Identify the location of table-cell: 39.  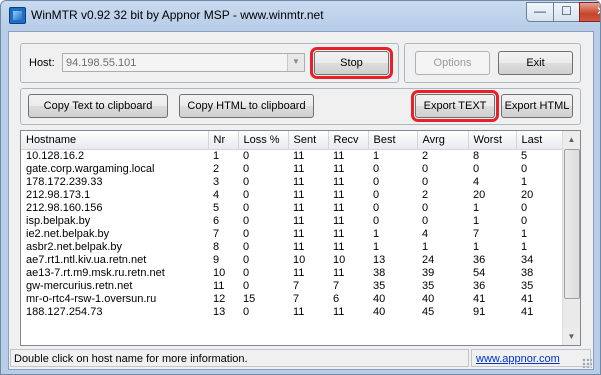
(428, 273).